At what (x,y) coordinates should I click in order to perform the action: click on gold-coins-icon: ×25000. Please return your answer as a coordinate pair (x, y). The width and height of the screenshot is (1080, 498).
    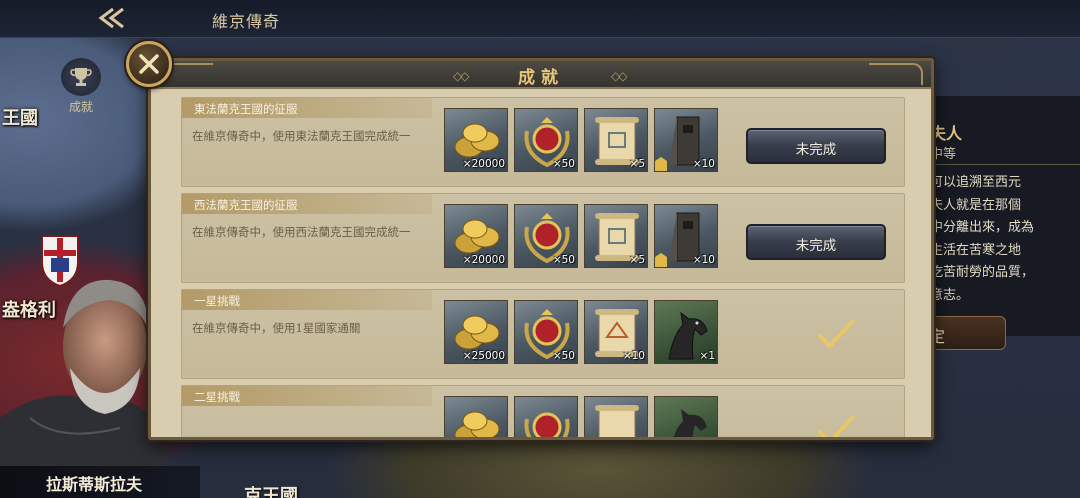
    Looking at the image, I should click on (476, 332).